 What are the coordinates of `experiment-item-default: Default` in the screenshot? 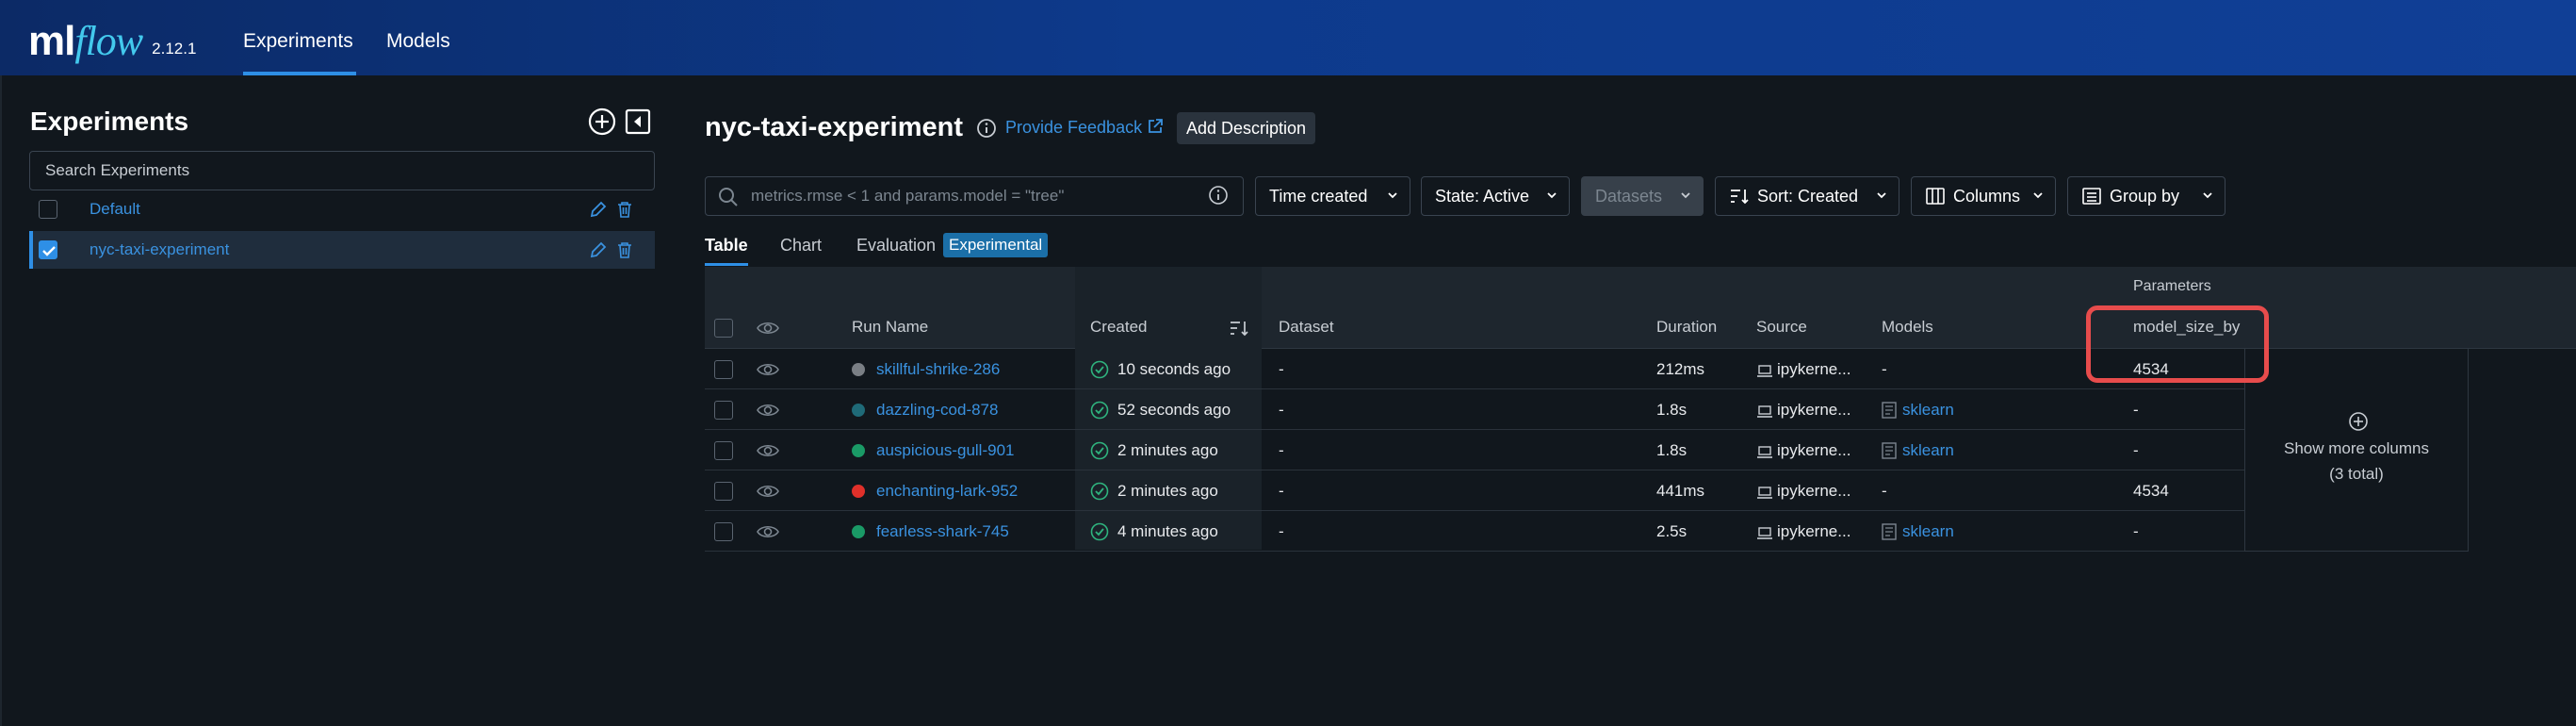 It's located at (342, 209).